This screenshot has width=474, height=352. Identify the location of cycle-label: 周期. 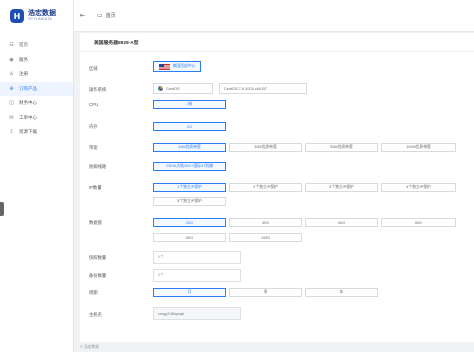
(93, 292).